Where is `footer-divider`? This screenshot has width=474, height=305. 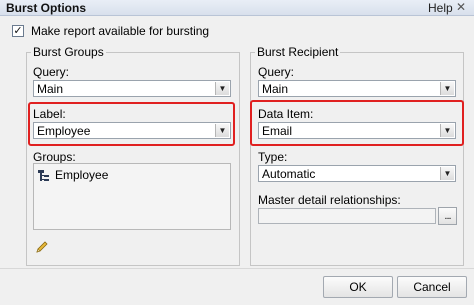 footer-divider is located at coordinates (237, 268).